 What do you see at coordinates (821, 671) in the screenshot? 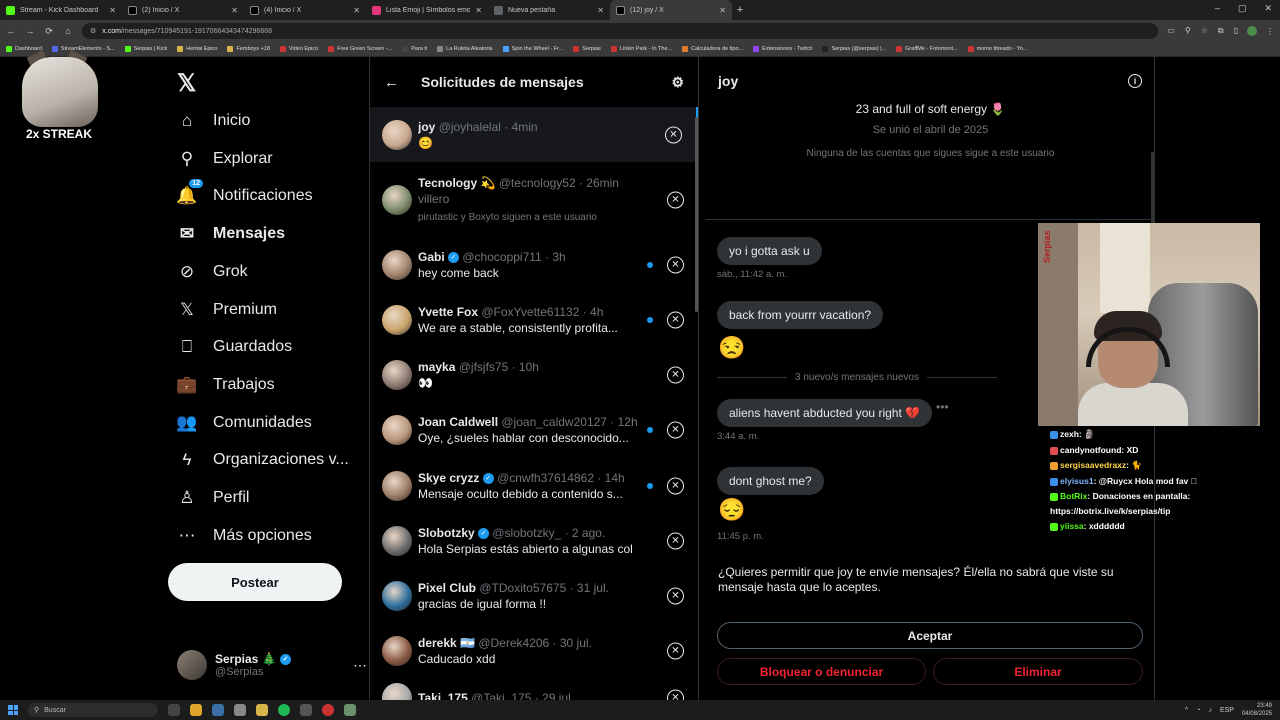
I see `block-report-button: Bloquear o denunciar` at bounding box center [821, 671].